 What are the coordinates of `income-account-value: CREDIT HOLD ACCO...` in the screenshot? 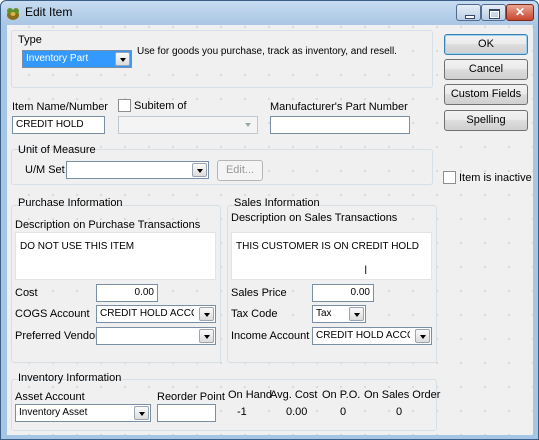 It's located at (363, 335).